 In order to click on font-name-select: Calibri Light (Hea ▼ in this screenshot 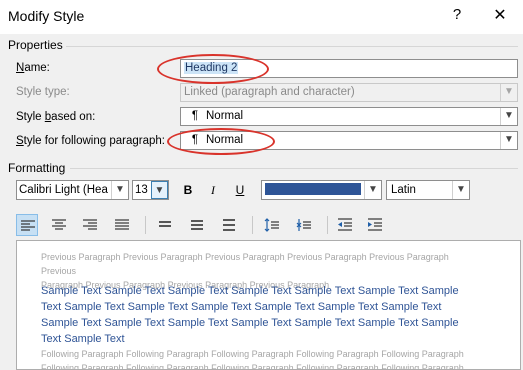, I will do `click(72, 190)`.